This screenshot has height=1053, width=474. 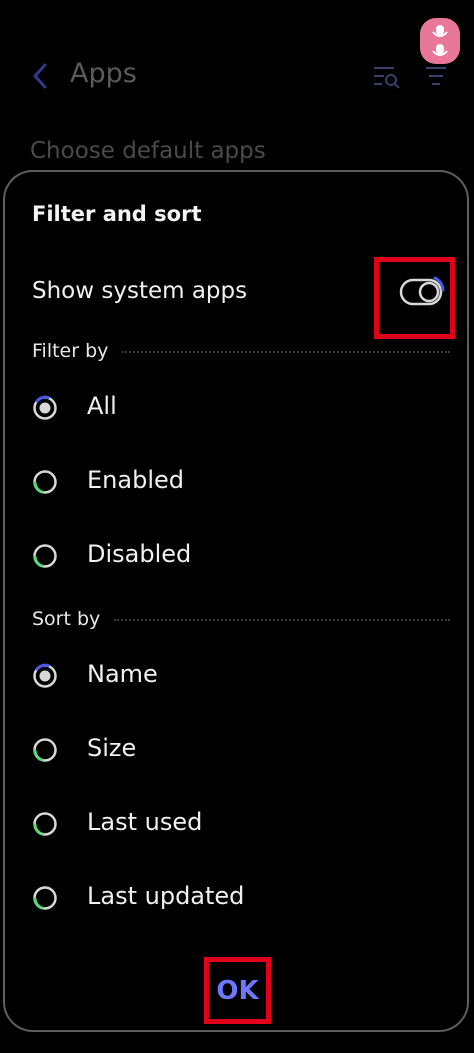 I want to click on filter-option-label: Disabled, so click(x=139, y=554).